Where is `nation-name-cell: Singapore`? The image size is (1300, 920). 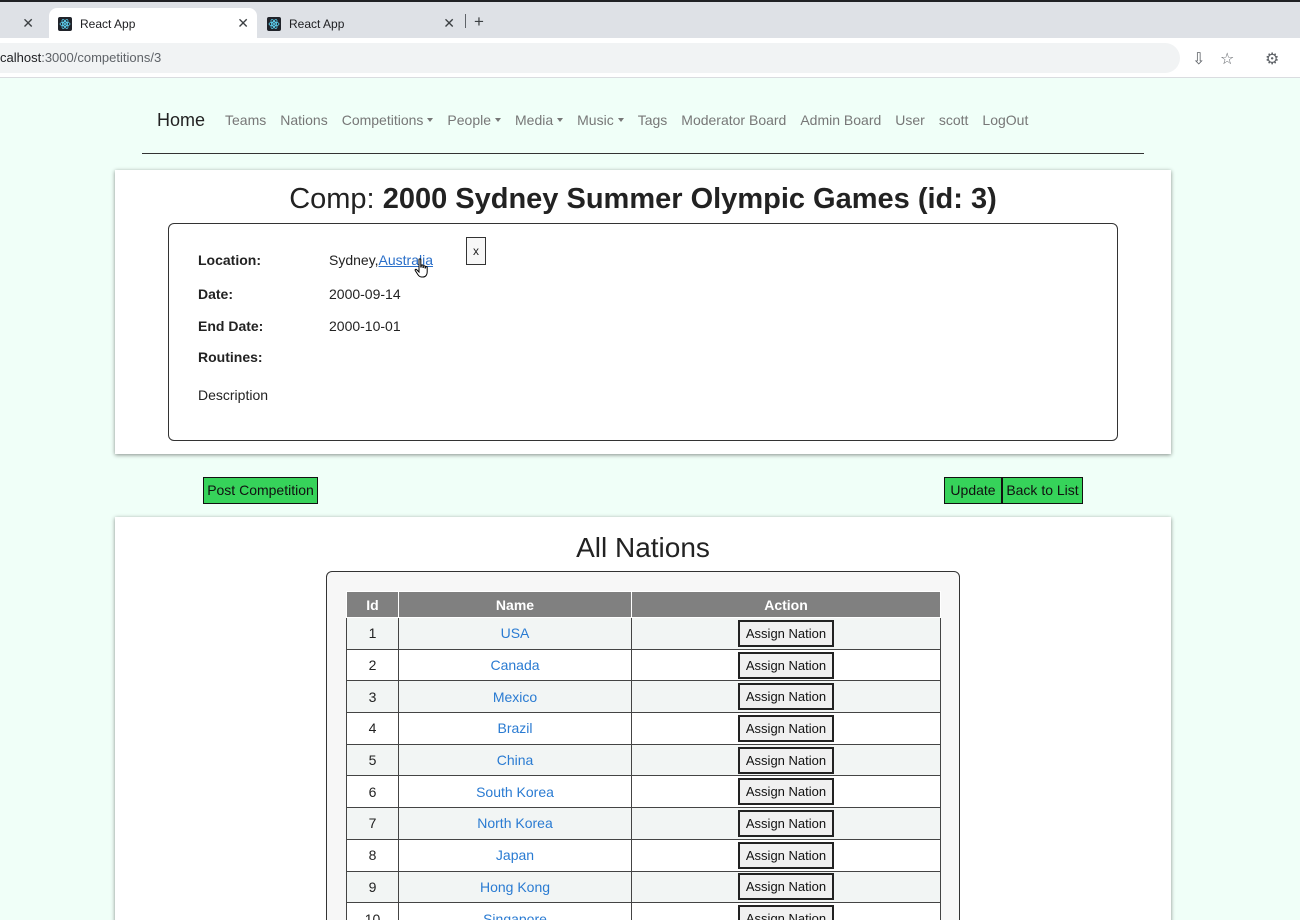 nation-name-cell: Singapore is located at coordinates (515, 911).